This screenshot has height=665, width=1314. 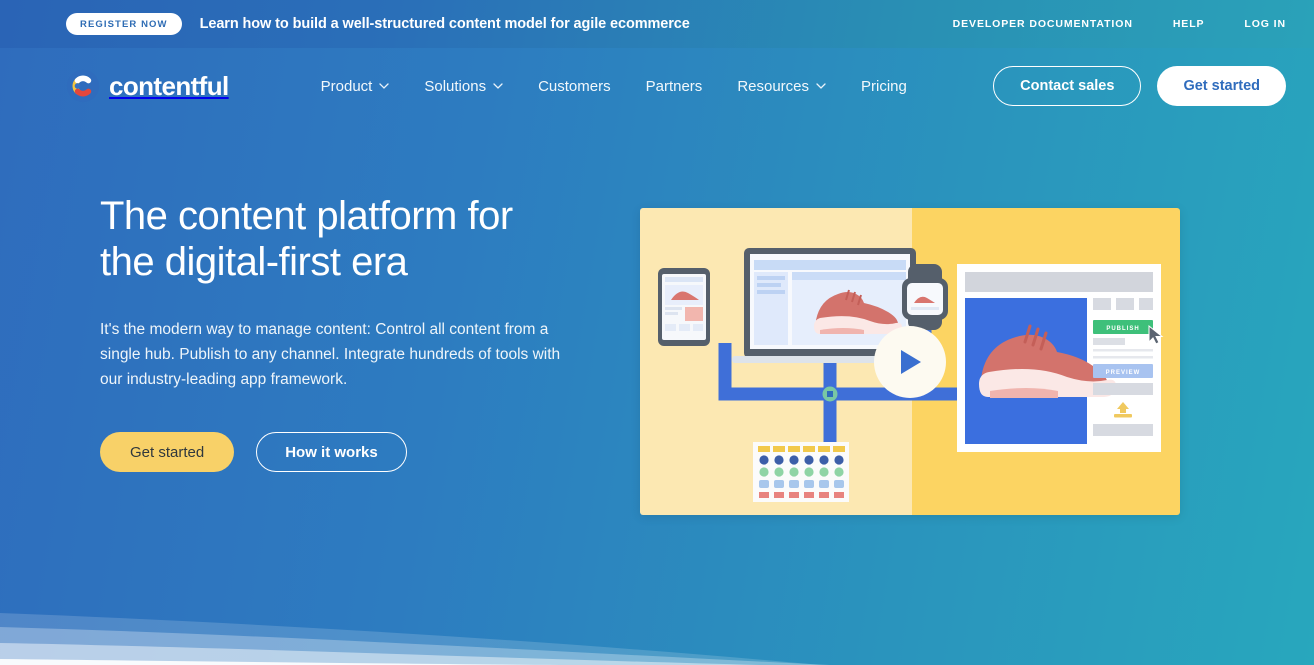 What do you see at coordinates (124, 24) in the screenshot?
I see `register-now-pill: REGISTER NOW` at bounding box center [124, 24].